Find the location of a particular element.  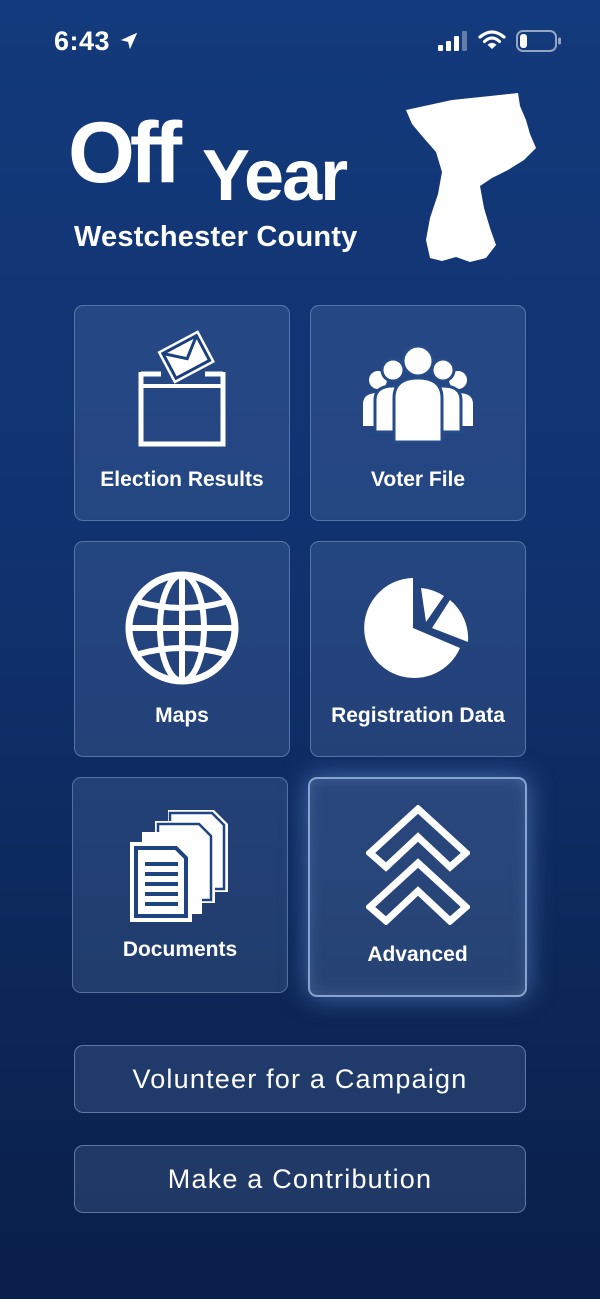

logo-word-year: Year is located at coordinates (275, 176).